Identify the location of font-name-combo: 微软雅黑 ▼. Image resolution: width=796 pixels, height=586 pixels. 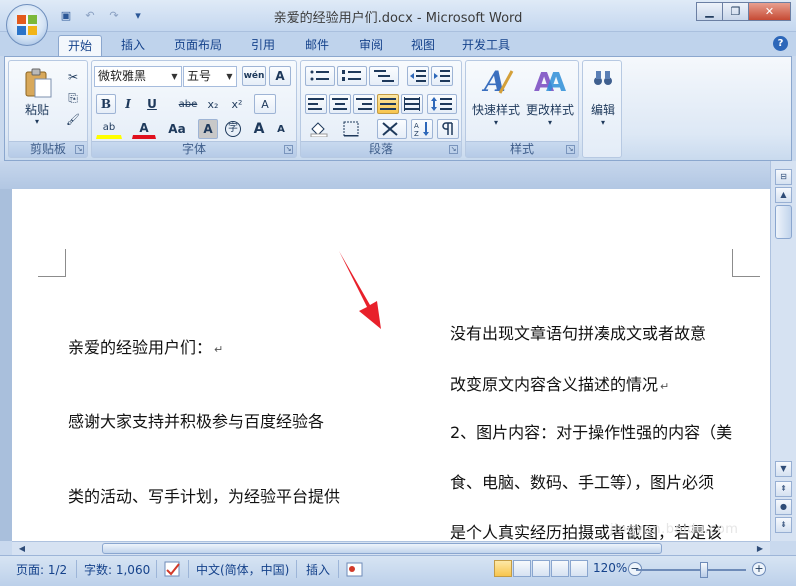
(138, 76).